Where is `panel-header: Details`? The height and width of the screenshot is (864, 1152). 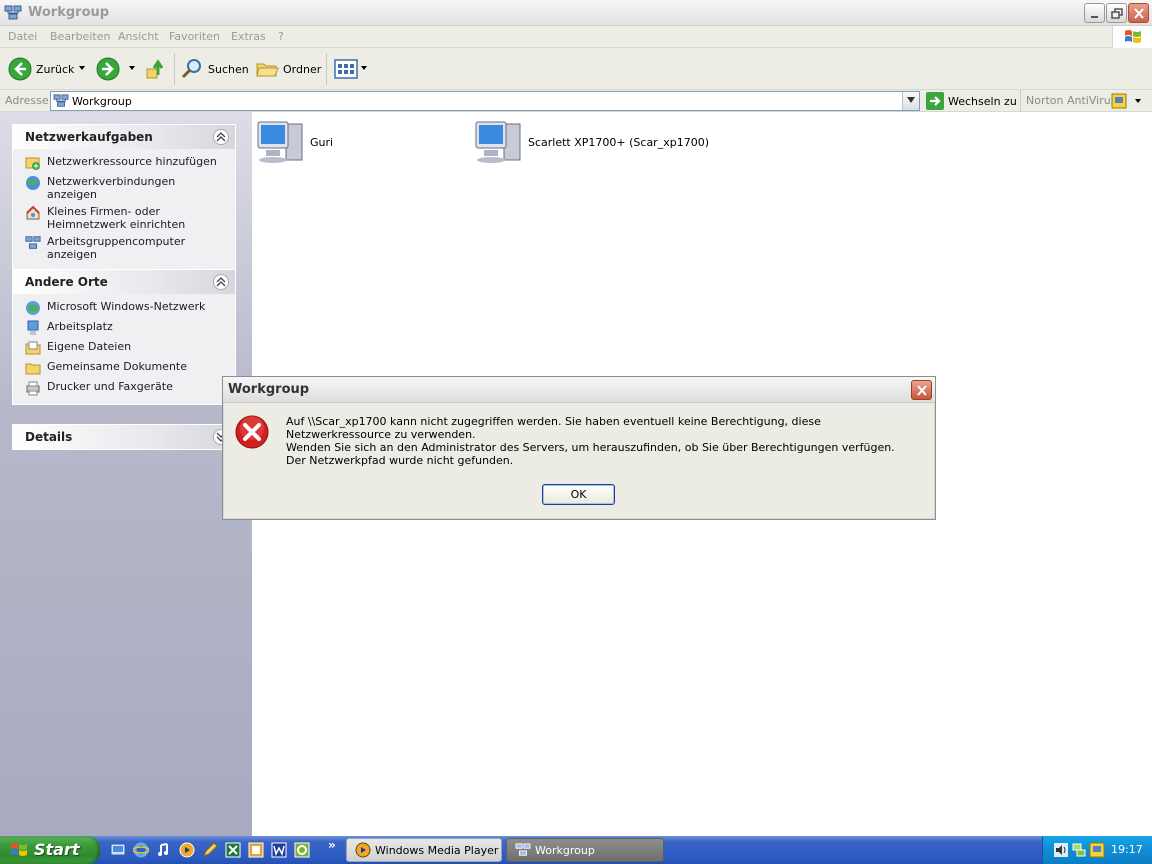 panel-header: Details is located at coordinates (124, 437).